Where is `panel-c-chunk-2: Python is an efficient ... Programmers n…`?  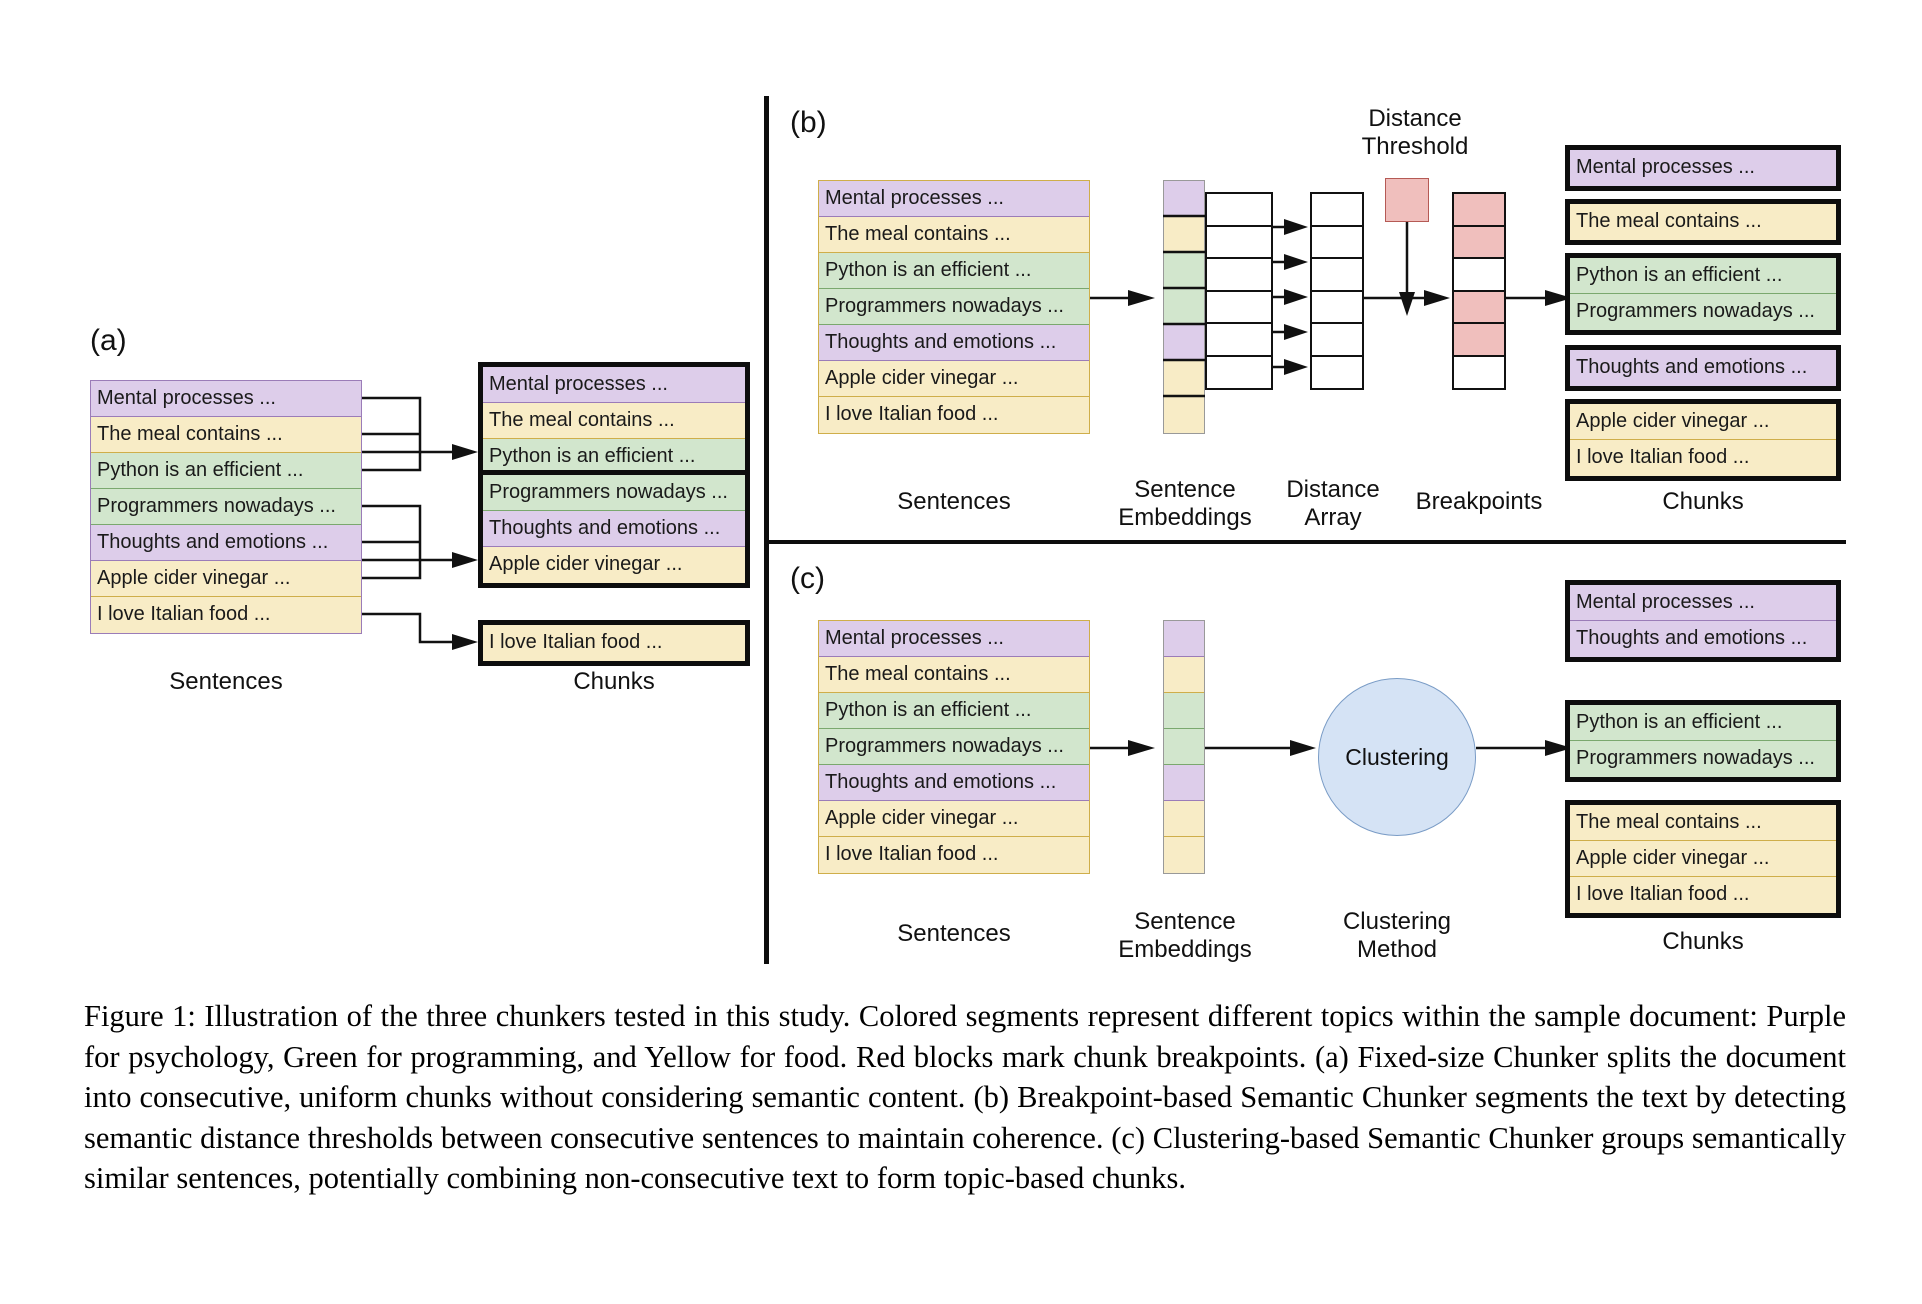 panel-c-chunk-2: Python is an efficient ... Programmers n… is located at coordinates (1703, 741).